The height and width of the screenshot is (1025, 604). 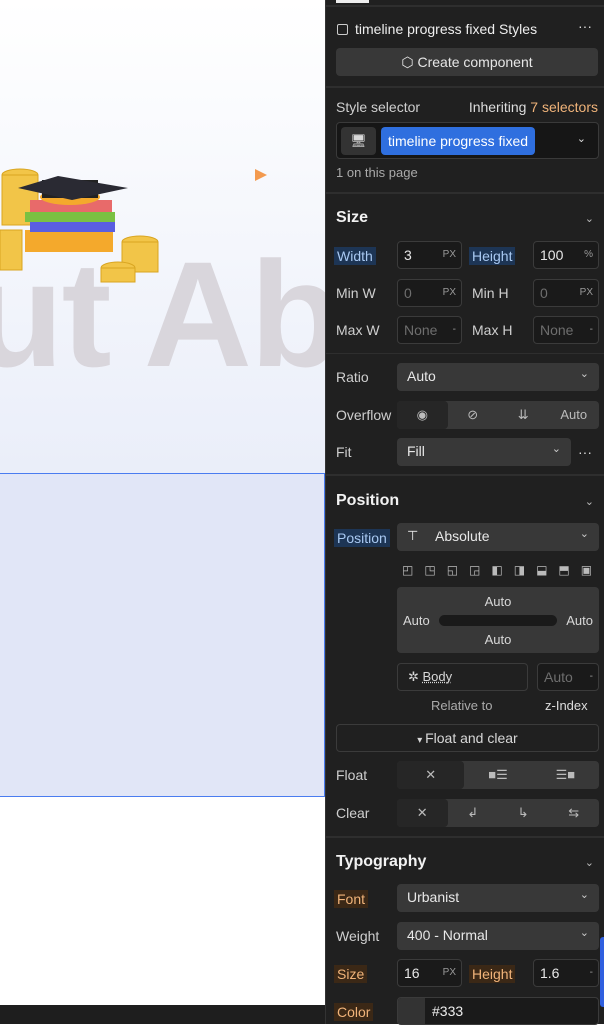 I want to click on inheriting-label: Inheriting, so click(x=497, y=107).